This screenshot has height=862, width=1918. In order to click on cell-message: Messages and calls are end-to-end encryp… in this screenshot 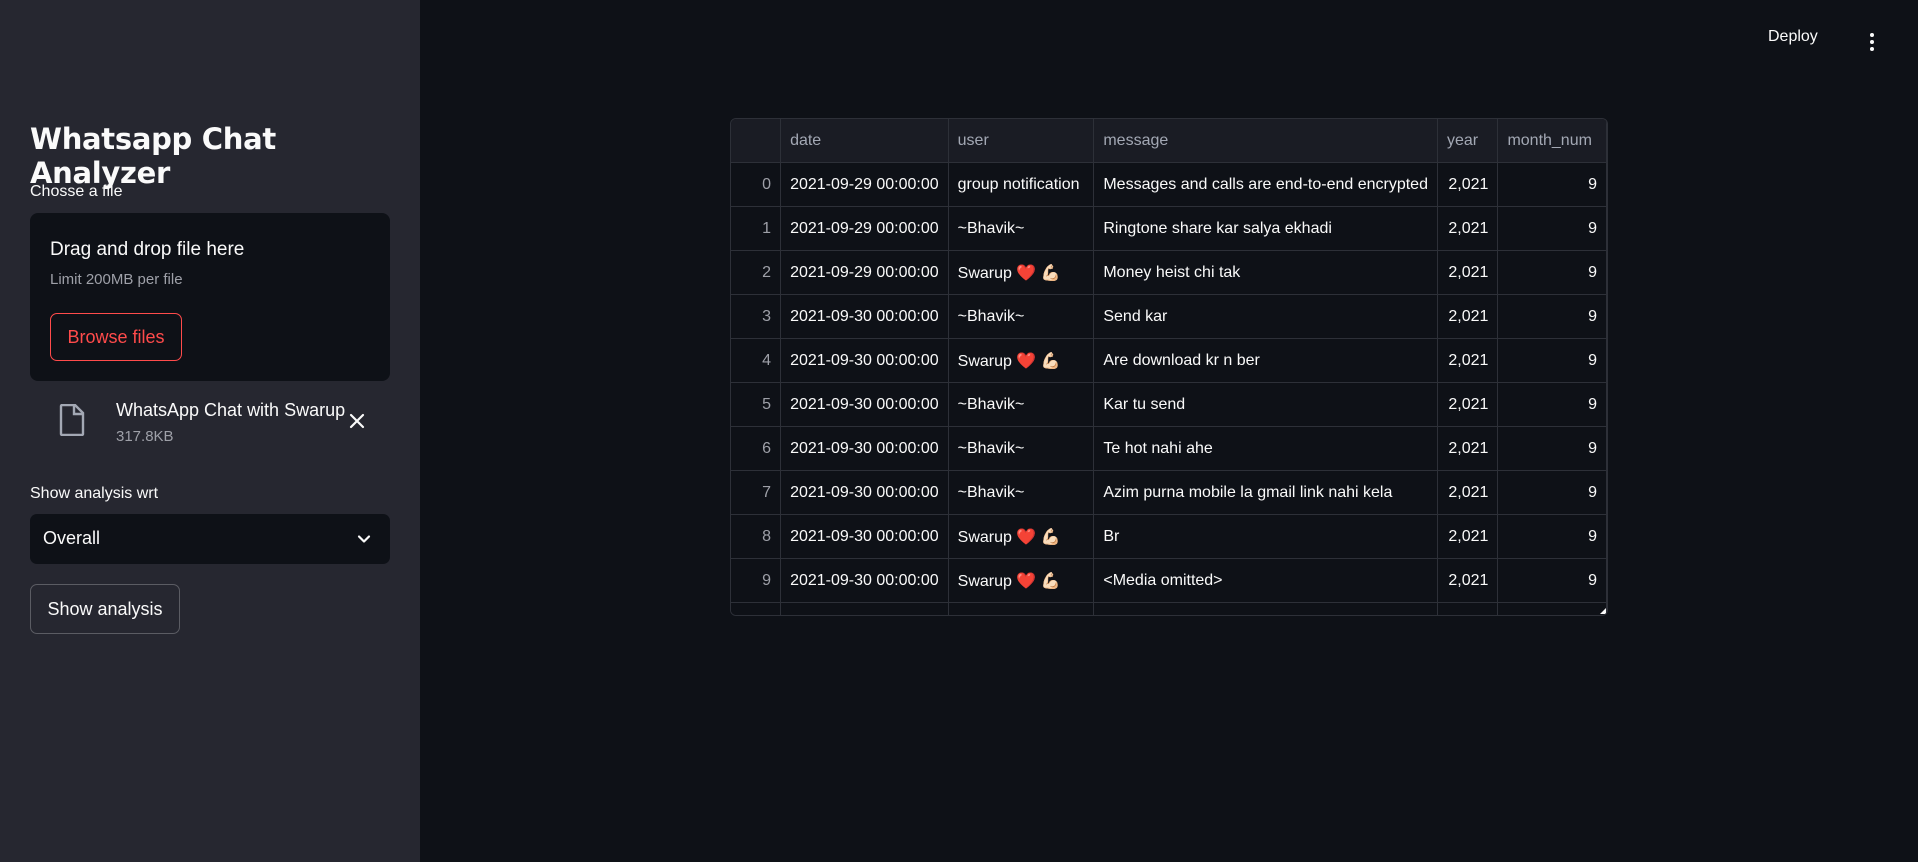, I will do `click(1265, 184)`.